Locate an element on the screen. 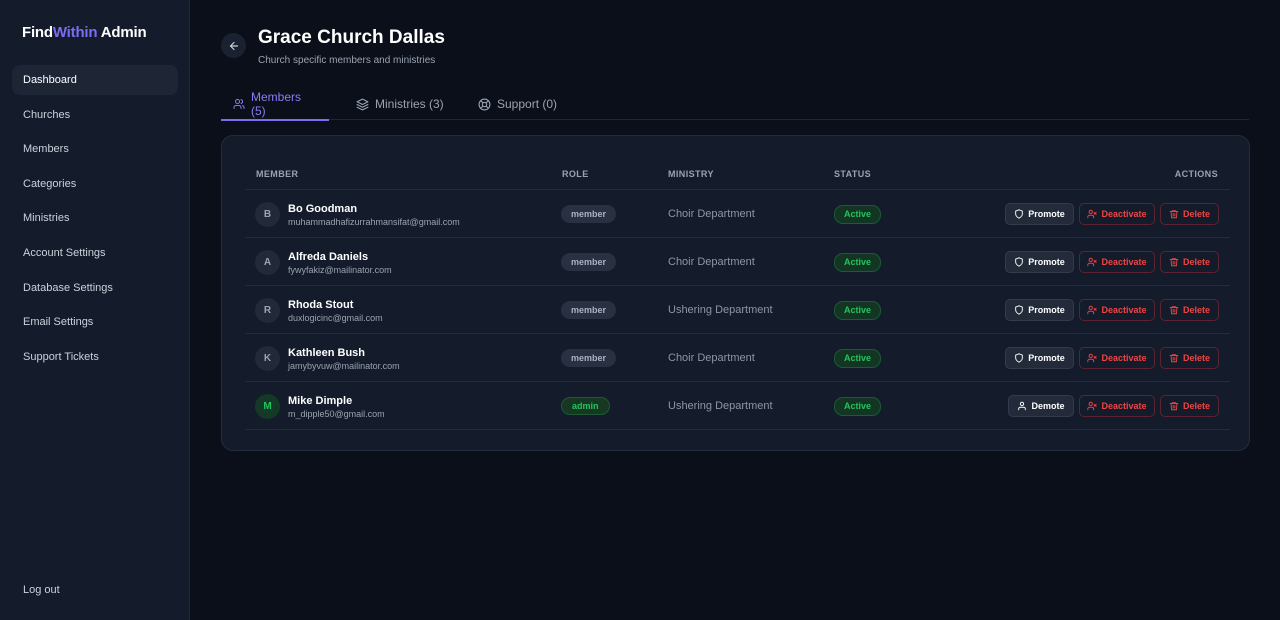  column-header-role: ROLE is located at coordinates (575, 174).